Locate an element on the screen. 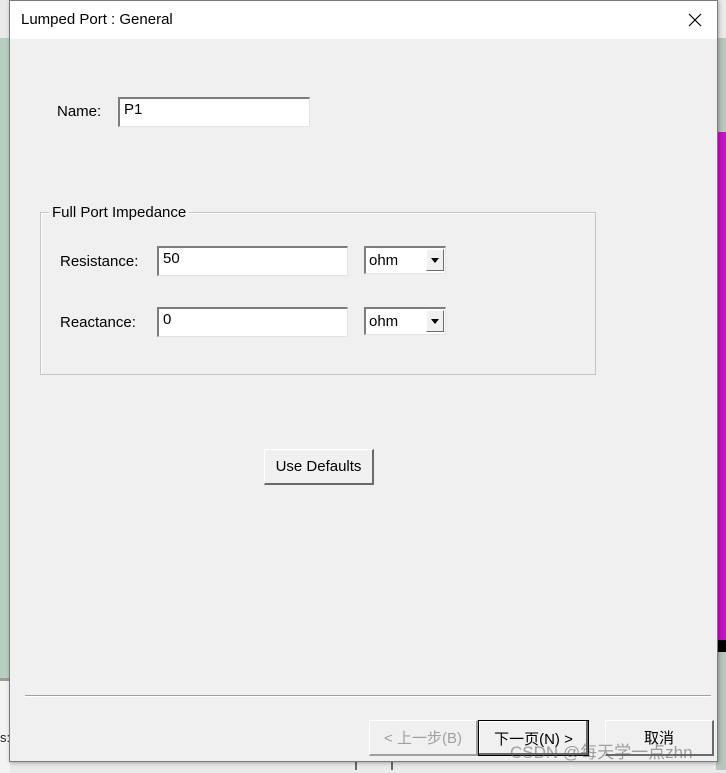  reactance-label: Reactance: is located at coordinates (98, 322).